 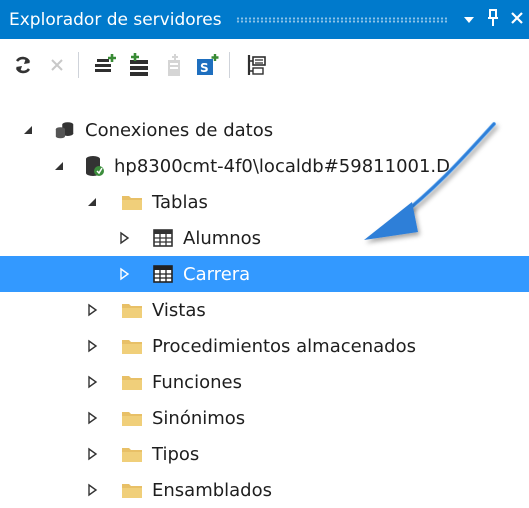 I want to click on tree-item-connection: hp8300cmt-4f0\localdb#59811001.D, so click(x=264, y=166).